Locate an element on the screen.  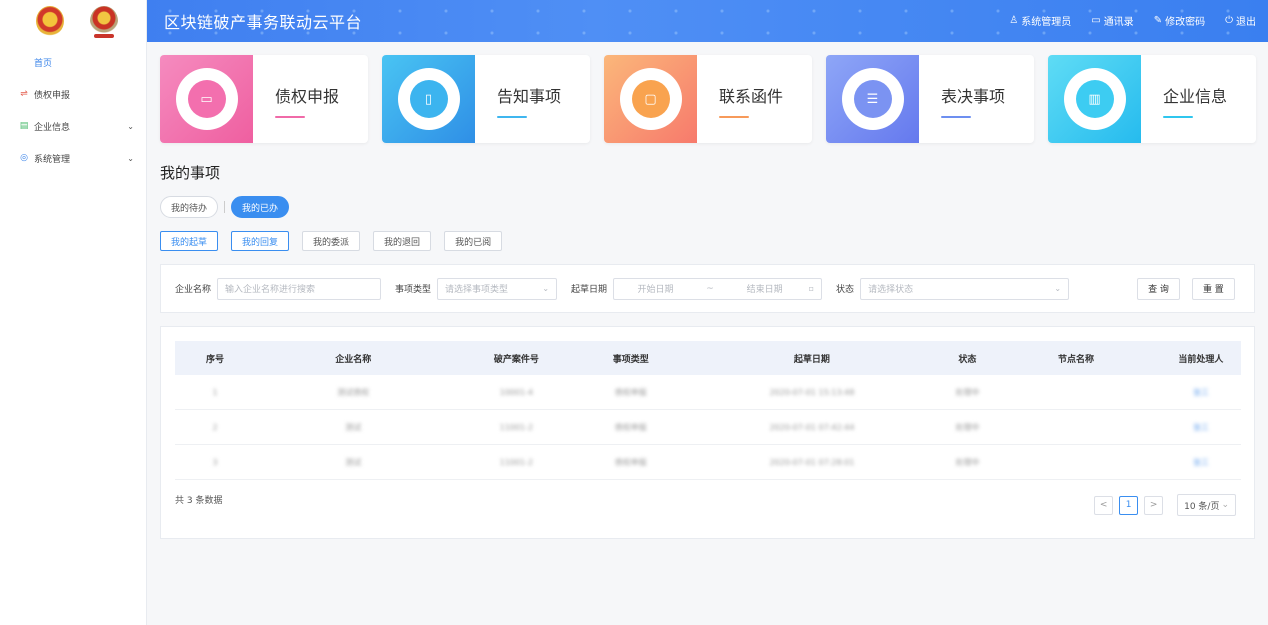
secondary-tabs: 我的起草 我的回复 我的委派 我的退回 我的已阅 is located at coordinates (331, 241).